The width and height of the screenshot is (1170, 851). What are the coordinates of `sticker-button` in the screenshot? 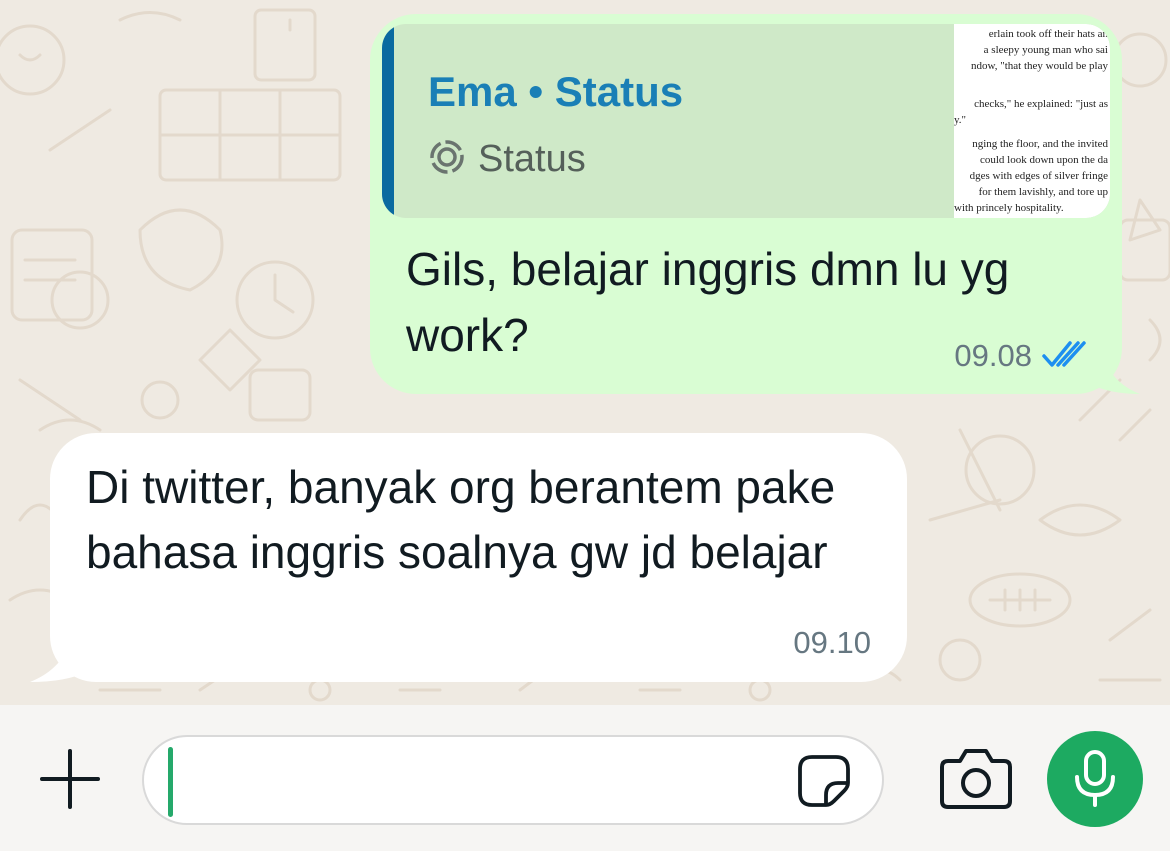 It's located at (824, 781).